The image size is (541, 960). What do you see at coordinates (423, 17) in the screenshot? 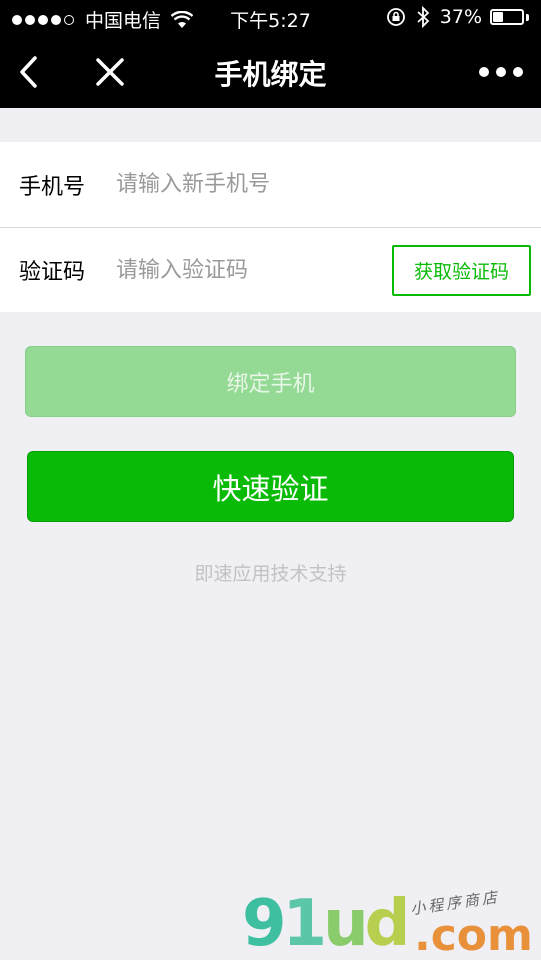
I see `bluetooth-icon` at bounding box center [423, 17].